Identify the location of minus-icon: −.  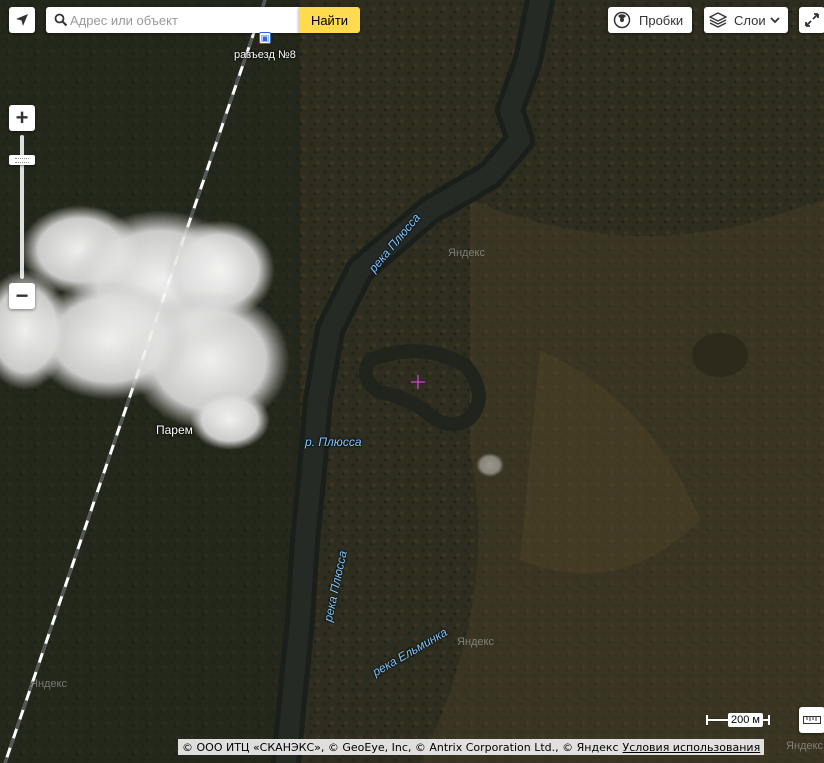
(22, 295).